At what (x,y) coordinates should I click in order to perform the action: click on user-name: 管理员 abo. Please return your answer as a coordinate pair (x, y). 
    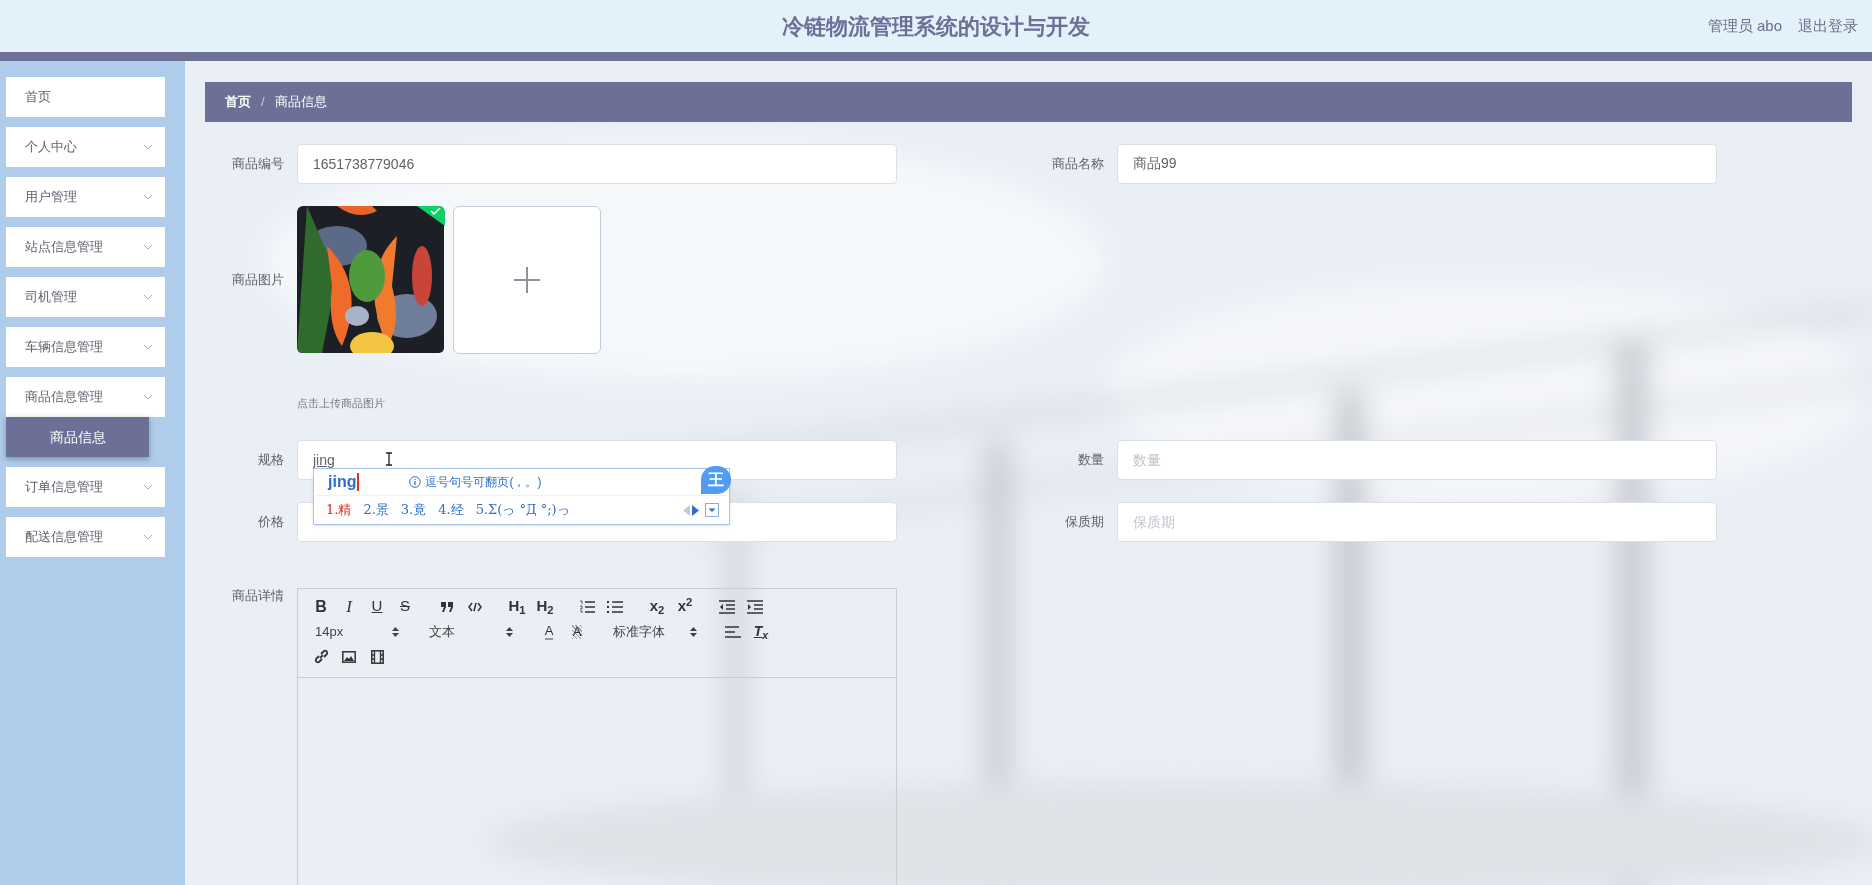
    Looking at the image, I should click on (1744, 25).